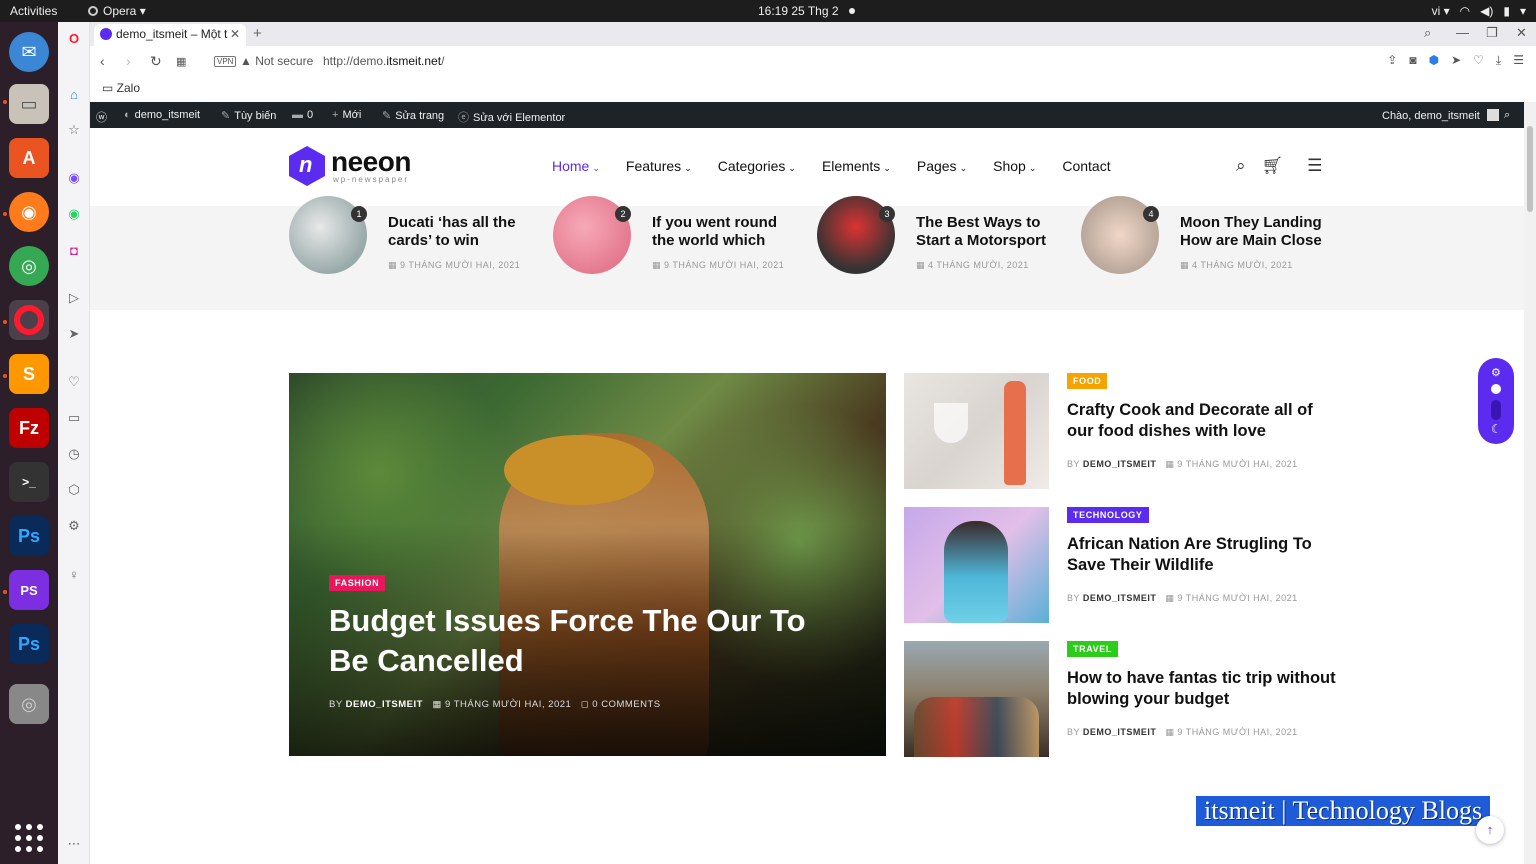 The image size is (1536, 864). I want to click on search-icon: ⌕, so click(1241, 166).